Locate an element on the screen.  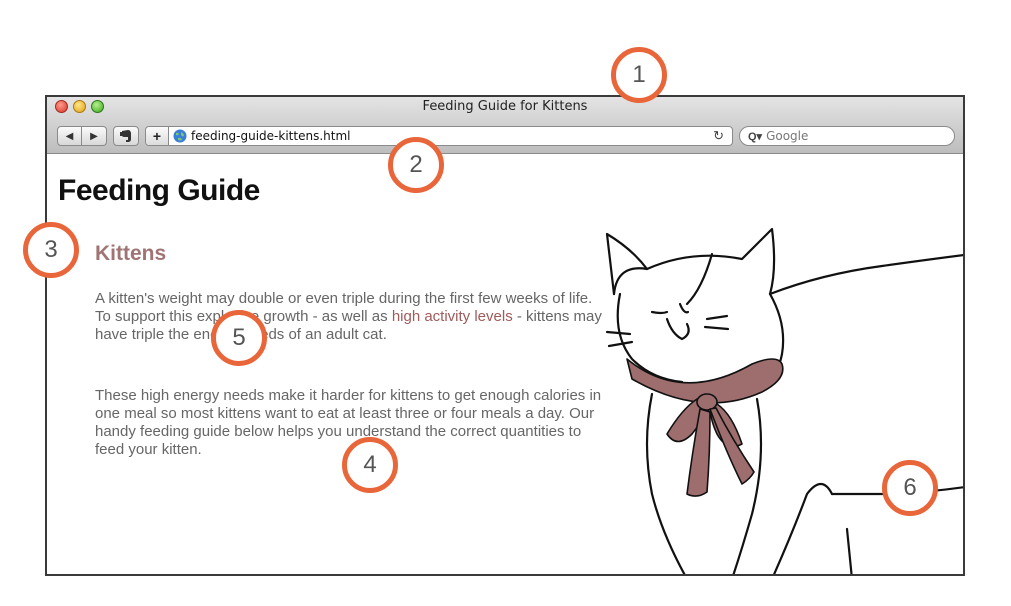
nav-buttons: ◀ ▶ is located at coordinates (82, 136).